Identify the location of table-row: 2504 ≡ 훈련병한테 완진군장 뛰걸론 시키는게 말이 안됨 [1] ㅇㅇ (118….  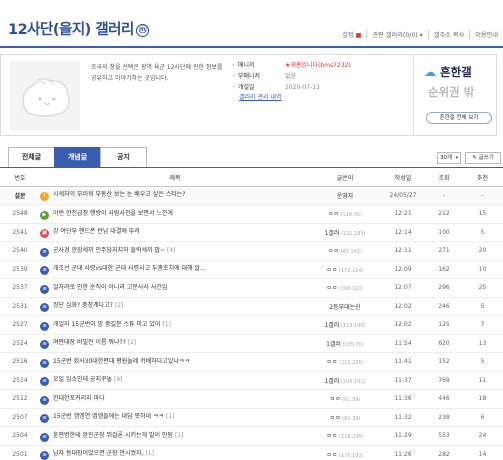
(251, 436).